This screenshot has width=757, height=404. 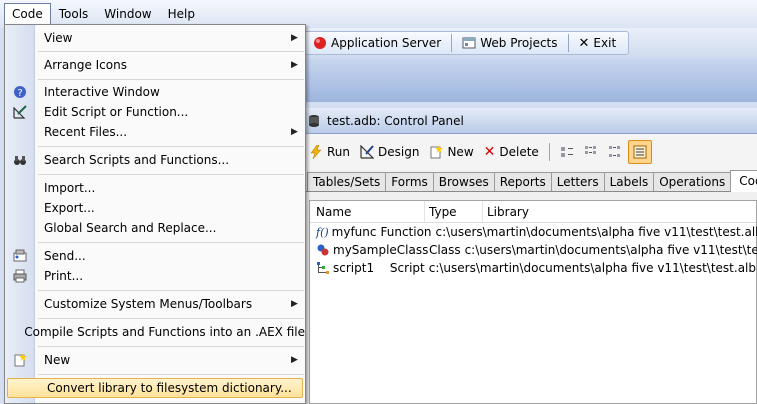 What do you see at coordinates (692, 181) in the screenshot?
I see `tab-operations: Operations` at bounding box center [692, 181].